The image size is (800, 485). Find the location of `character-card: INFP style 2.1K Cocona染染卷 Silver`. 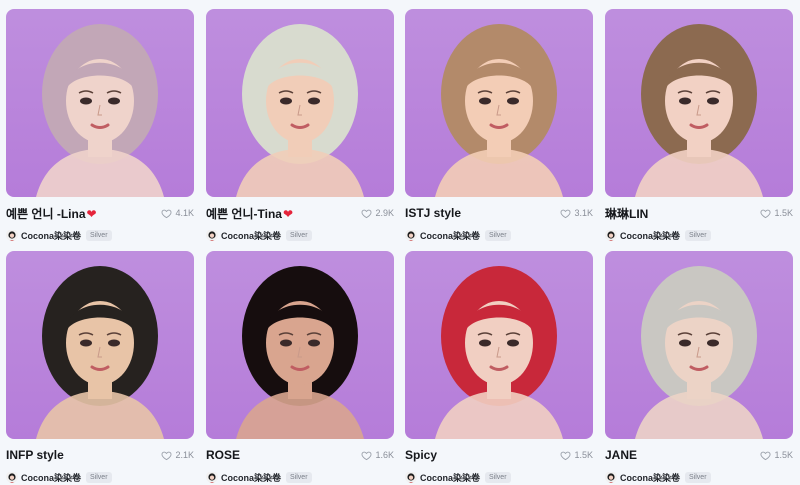

character-card: INFP style 2.1K Cocona染染卷 Silver is located at coordinates (101, 367).